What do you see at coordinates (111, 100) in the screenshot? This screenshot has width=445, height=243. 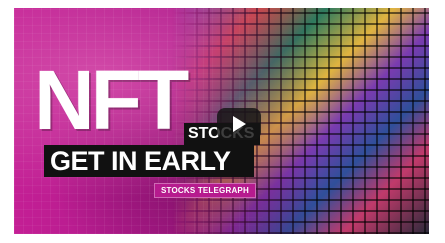 I see `nft-title: NFT` at bounding box center [111, 100].